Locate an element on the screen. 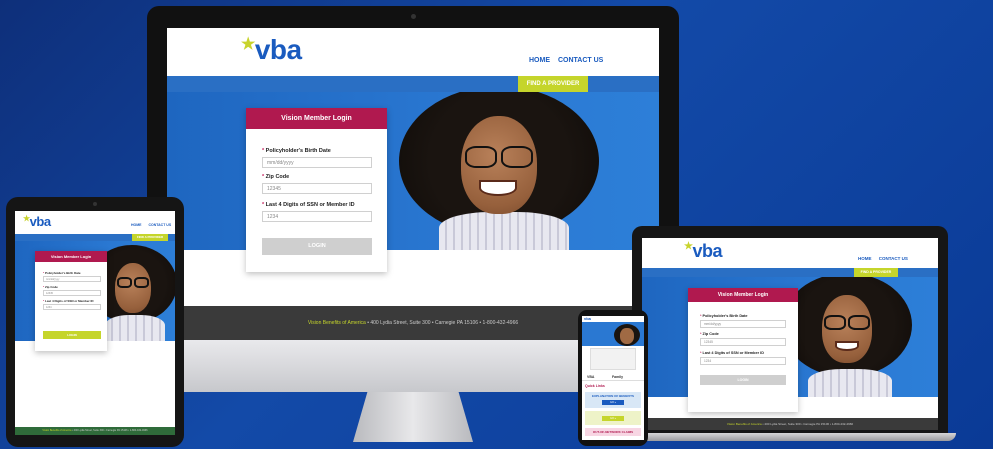  tablet-nav-home-link: HOME is located at coordinates (136, 225).